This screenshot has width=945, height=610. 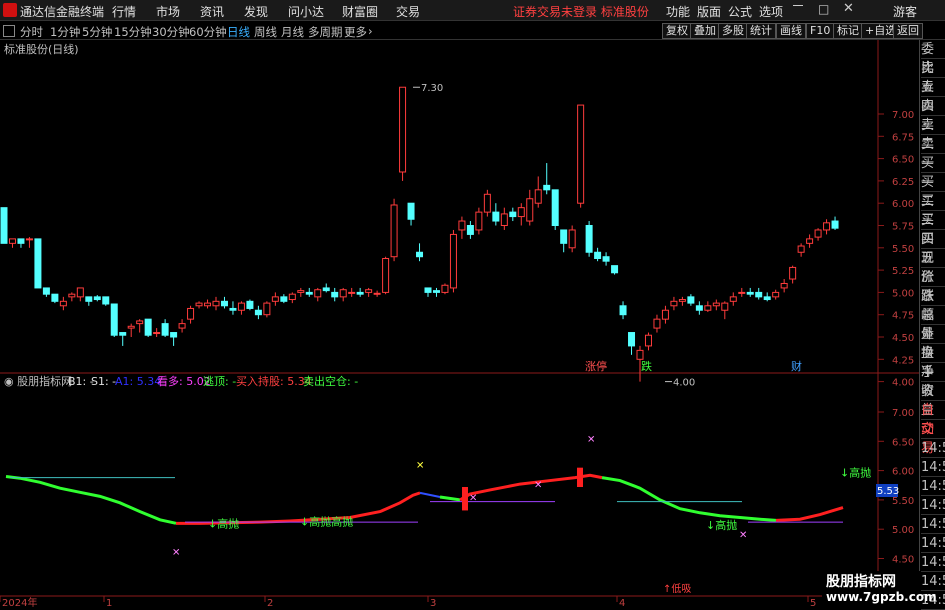 What do you see at coordinates (823, 9) in the screenshot?
I see `maximize-icon: □` at bounding box center [823, 9].